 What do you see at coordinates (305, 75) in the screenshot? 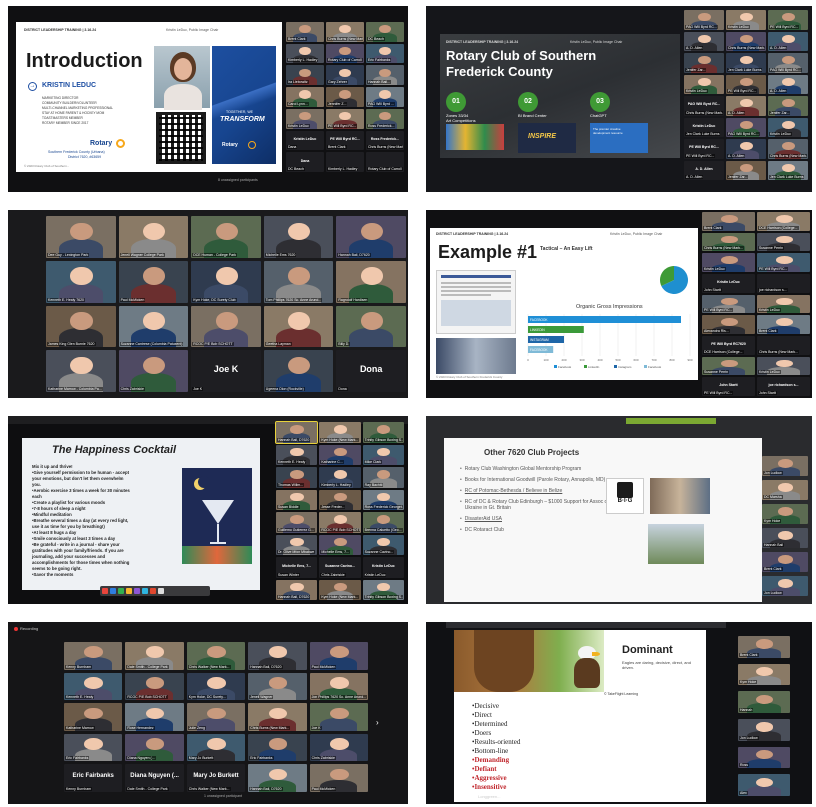
I see `participant-tile: Ira Liebowitz` at bounding box center [305, 75].